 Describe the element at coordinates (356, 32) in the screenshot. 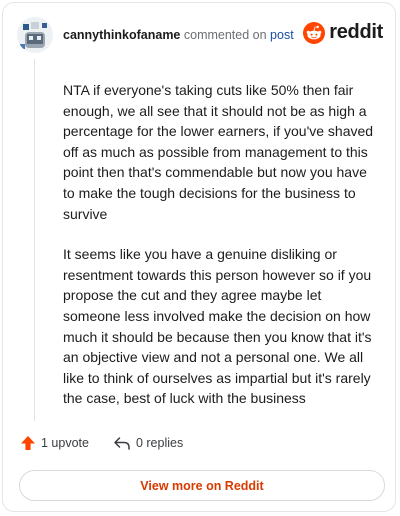

I see `reddit-wordmark: reddit` at that location.